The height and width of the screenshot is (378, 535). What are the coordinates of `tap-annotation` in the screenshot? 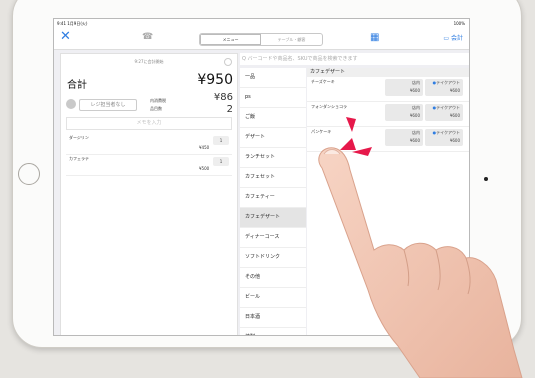 It's located at (356, 136).